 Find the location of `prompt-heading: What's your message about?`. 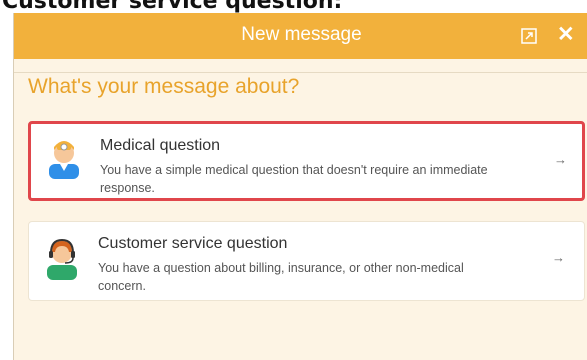

prompt-heading: What's your message about? is located at coordinates (164, 86).